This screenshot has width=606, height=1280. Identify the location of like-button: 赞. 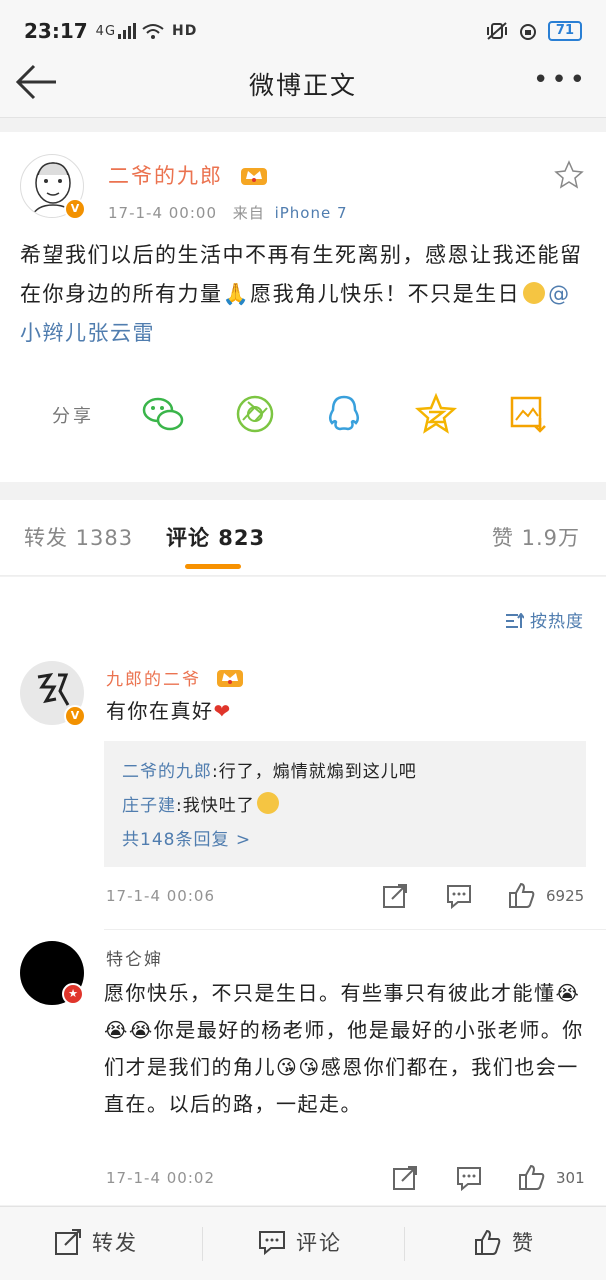
(504, 1242).